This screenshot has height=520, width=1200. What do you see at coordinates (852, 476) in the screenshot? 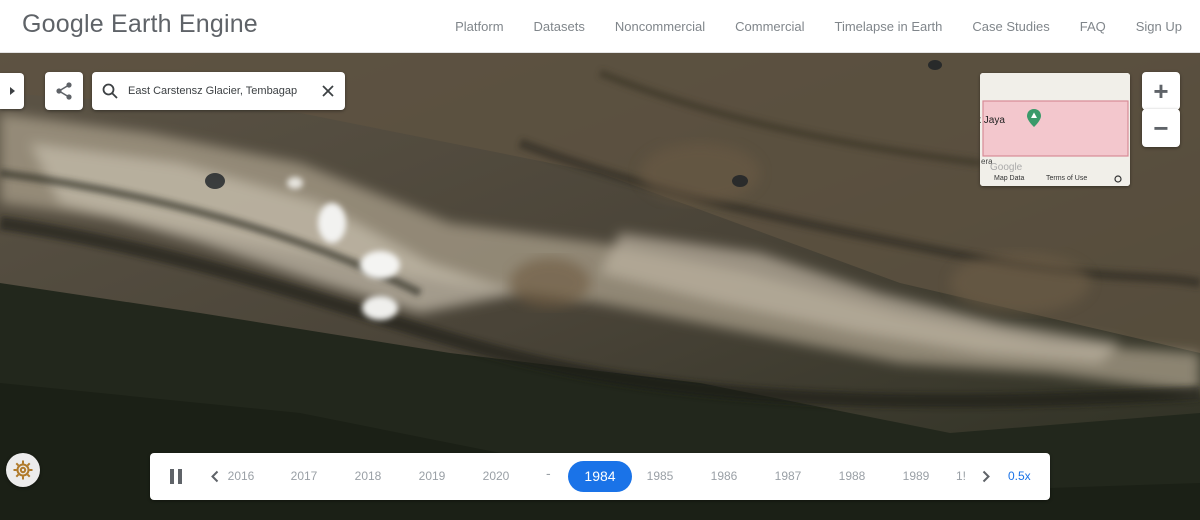
I see `year-1988: 1988` at bounding box center [852, 476].